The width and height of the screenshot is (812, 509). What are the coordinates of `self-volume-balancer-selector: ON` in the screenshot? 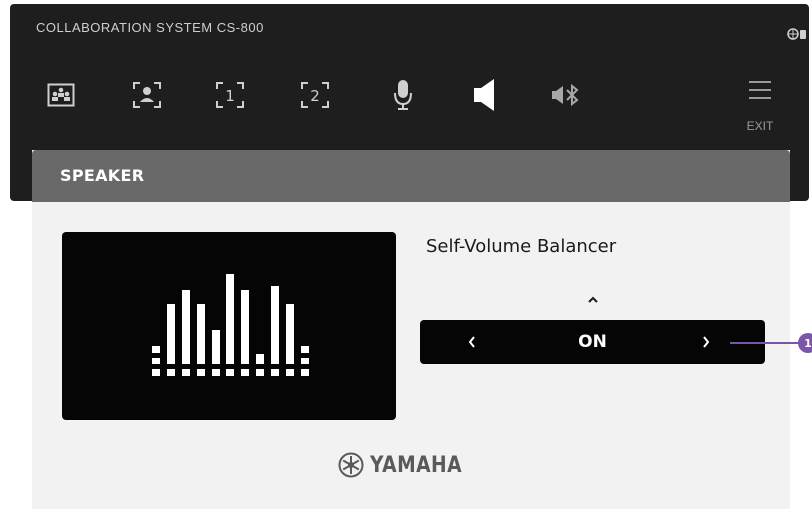 It's located at (592, 342).